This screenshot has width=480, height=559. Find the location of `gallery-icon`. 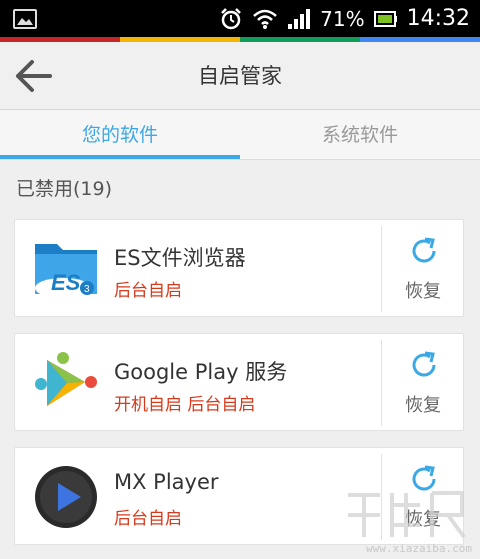

gallery-icon is located at coordinates (25, 19).